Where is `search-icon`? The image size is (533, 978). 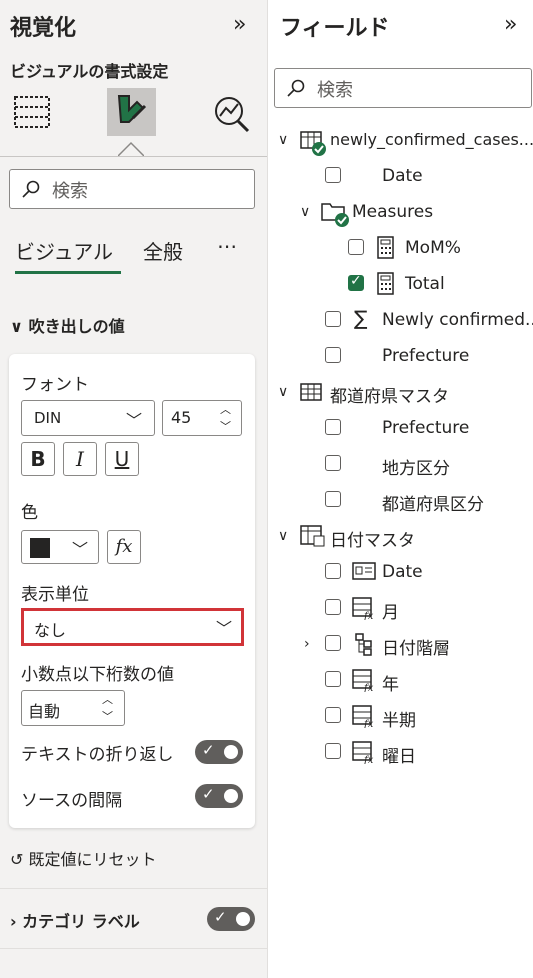
search-icon is located at coordinates (296, 88).